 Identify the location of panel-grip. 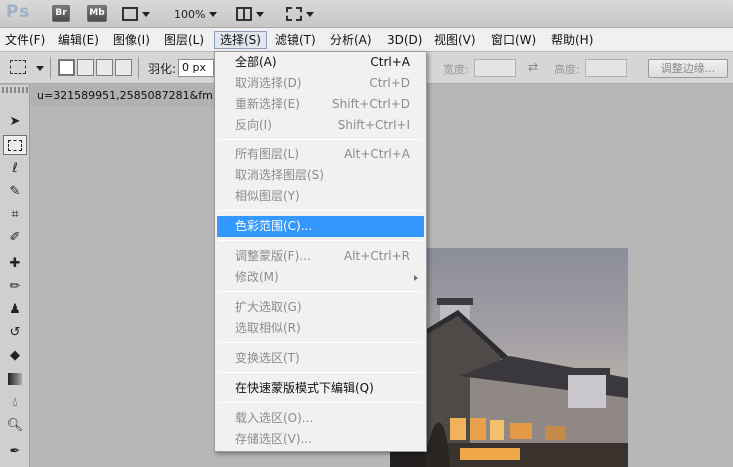
(15, 90).